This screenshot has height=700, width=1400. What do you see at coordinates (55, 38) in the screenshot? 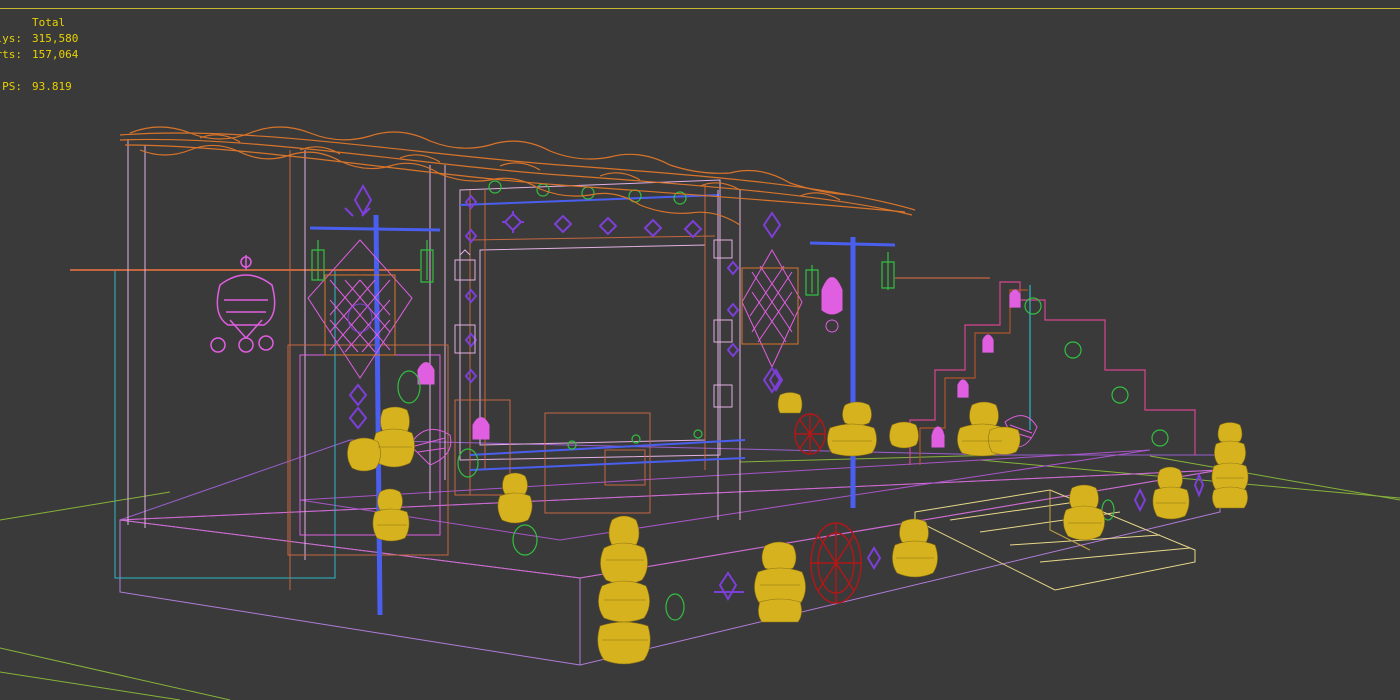
I see `polys-value: 315,580` at bounding box center [55, 38].